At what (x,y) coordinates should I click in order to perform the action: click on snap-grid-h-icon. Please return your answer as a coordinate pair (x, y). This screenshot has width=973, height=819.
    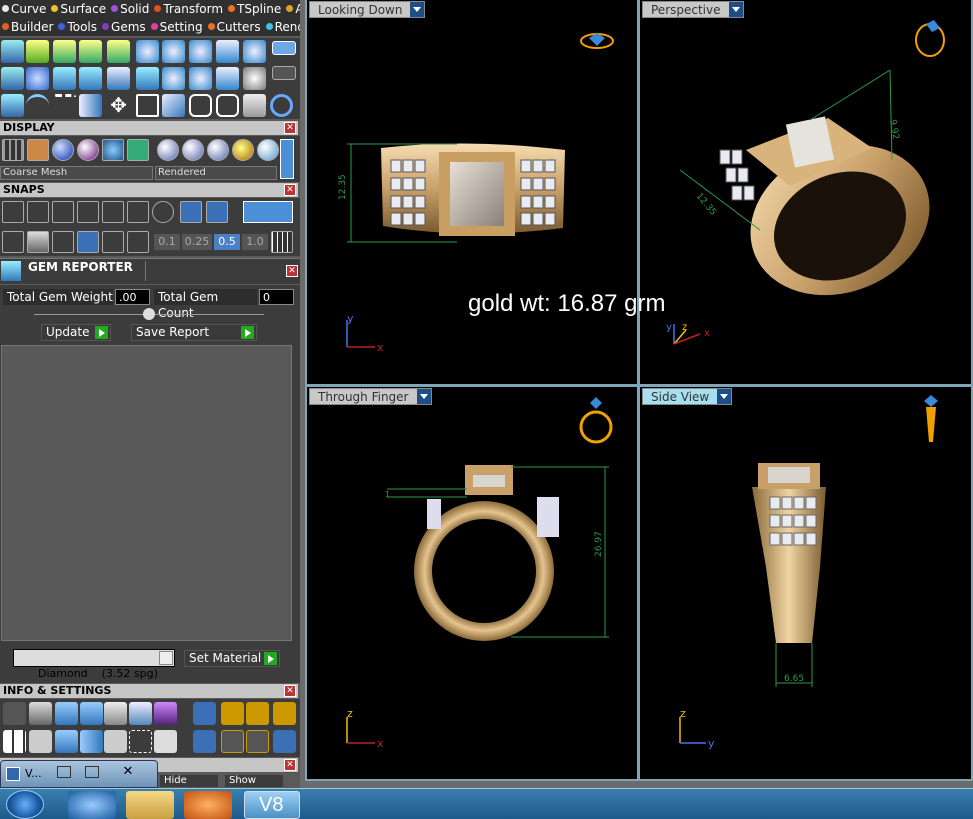
    Looking at the image, I should click on (191, 212).